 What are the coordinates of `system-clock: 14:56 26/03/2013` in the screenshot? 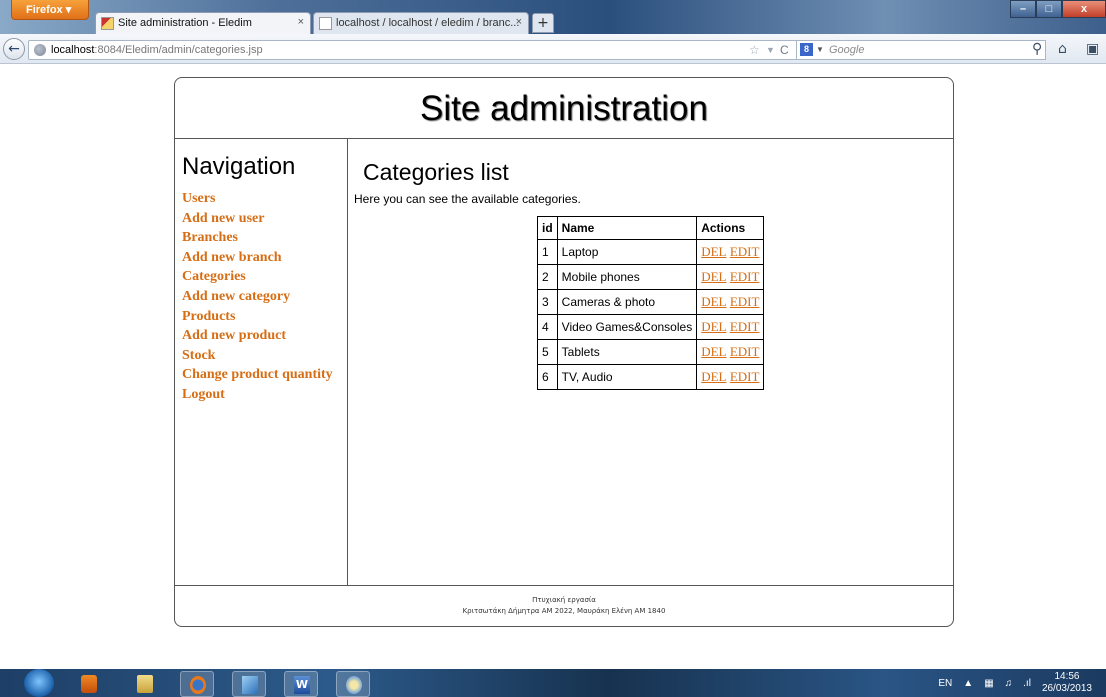 It's located at (1067, 683).